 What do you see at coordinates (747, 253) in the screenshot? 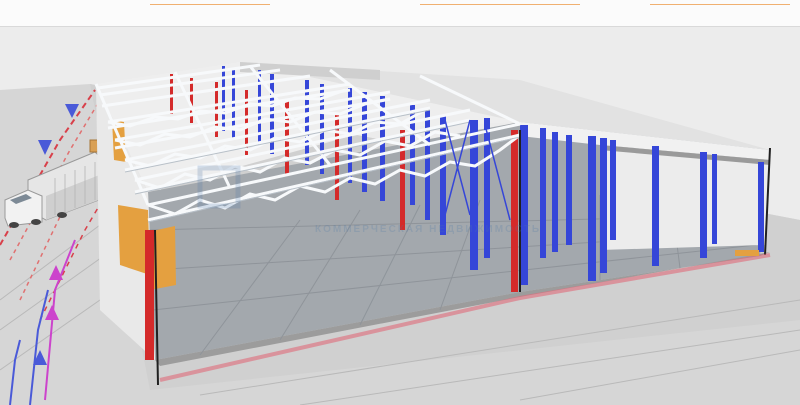
I see `corner-marker` at bounding box center [747, 253].